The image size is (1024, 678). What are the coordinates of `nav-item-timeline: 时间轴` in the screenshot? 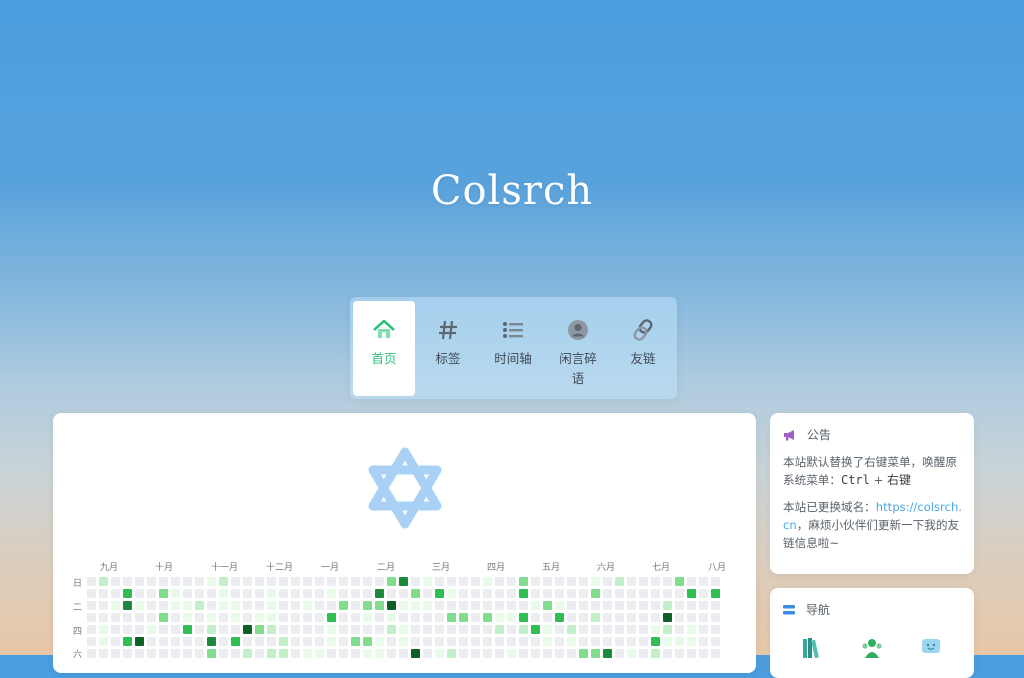 It's located at (513, 348).